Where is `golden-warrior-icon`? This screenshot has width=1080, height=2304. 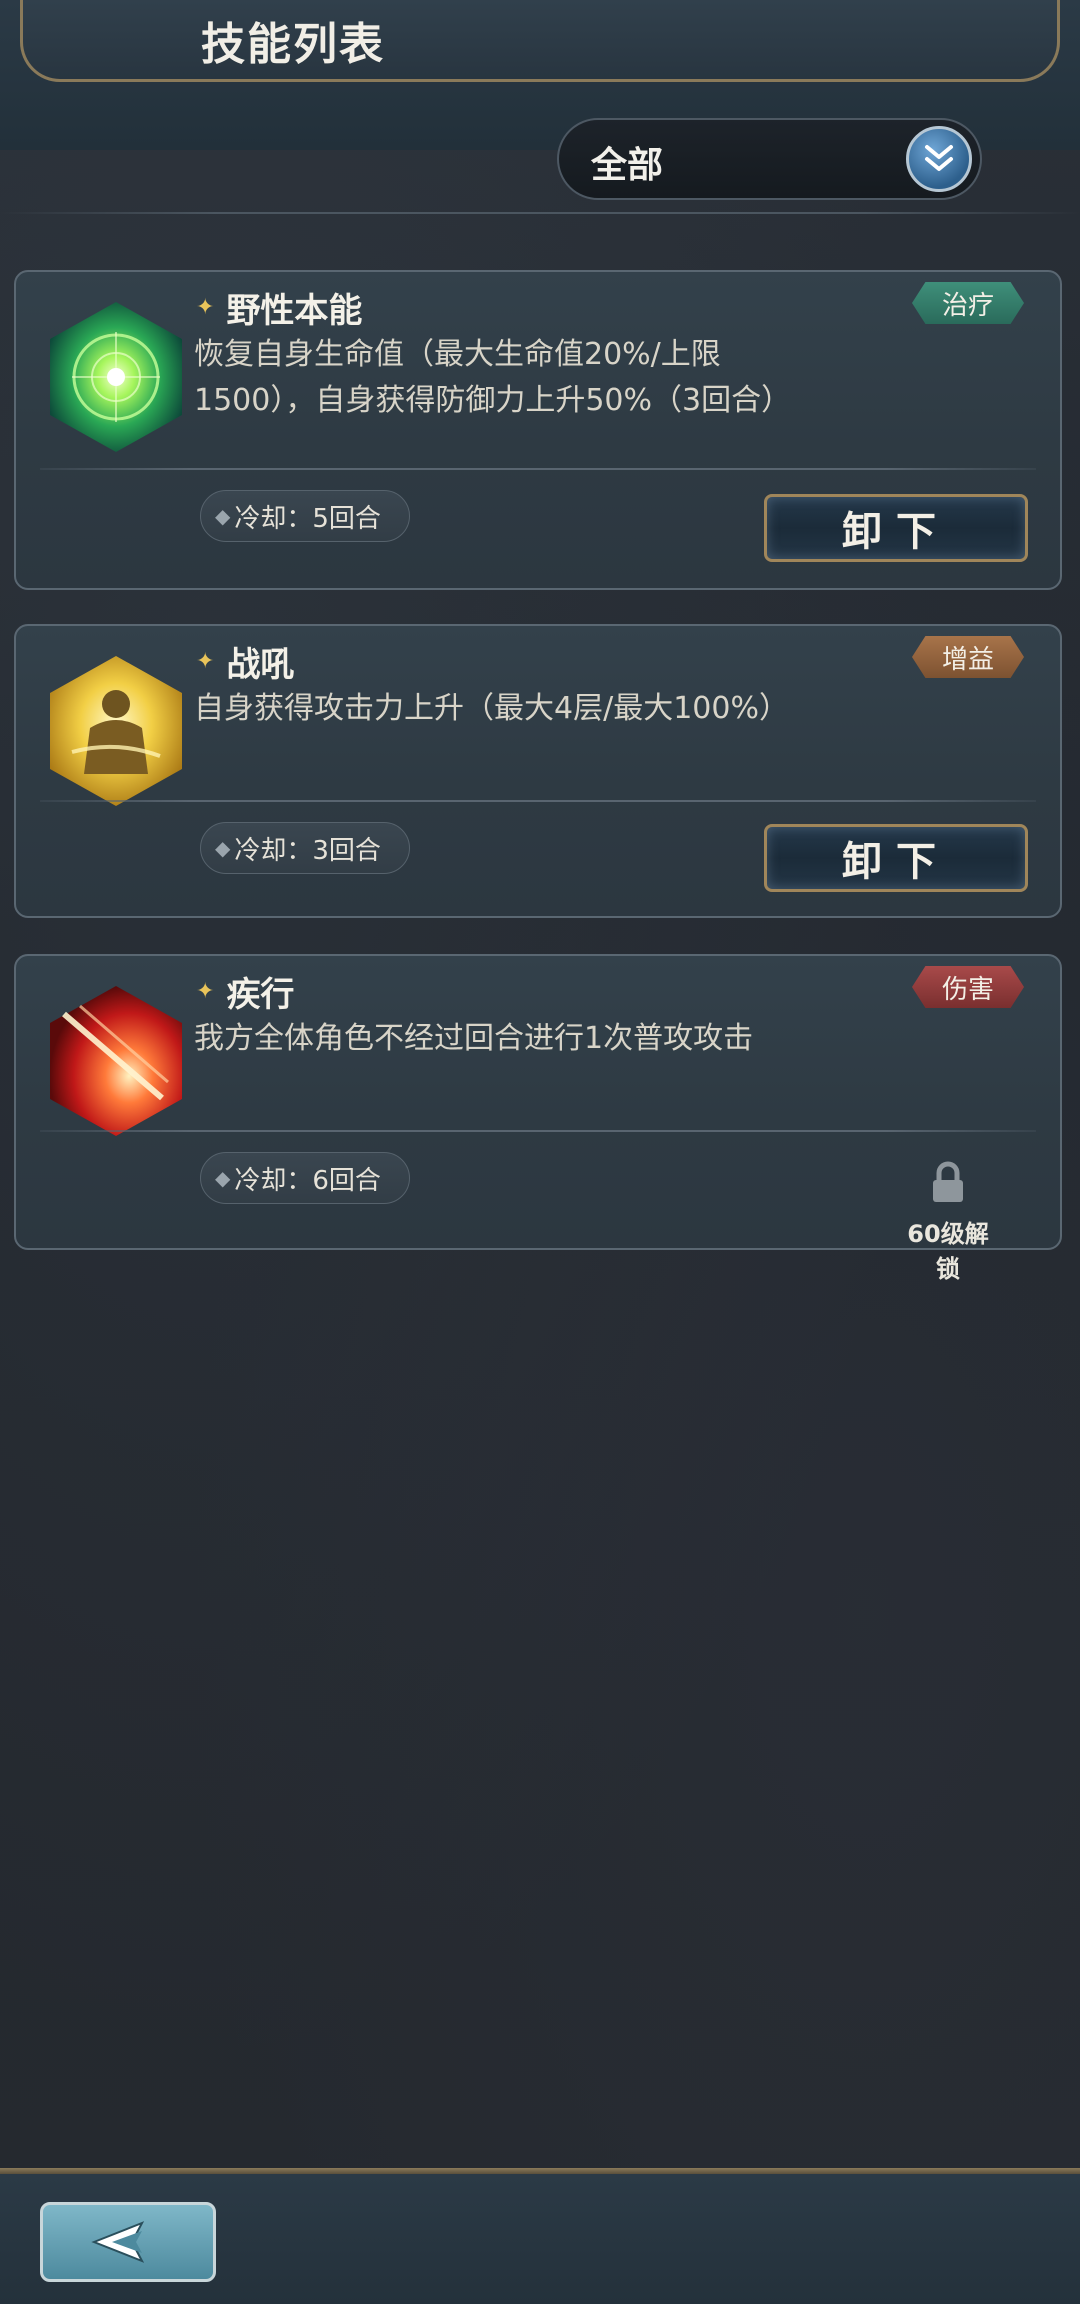 golden-warrior-icon is located at coordinates (116, 731).